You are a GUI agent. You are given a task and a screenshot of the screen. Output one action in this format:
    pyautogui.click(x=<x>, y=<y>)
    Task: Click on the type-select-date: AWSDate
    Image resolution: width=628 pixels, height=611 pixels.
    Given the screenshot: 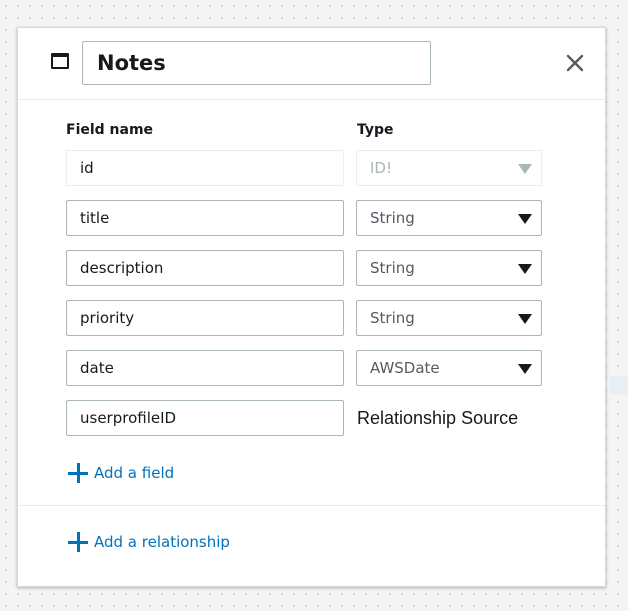 What is the action you would take?
    pyautogui.click(x=449, y=368)
    